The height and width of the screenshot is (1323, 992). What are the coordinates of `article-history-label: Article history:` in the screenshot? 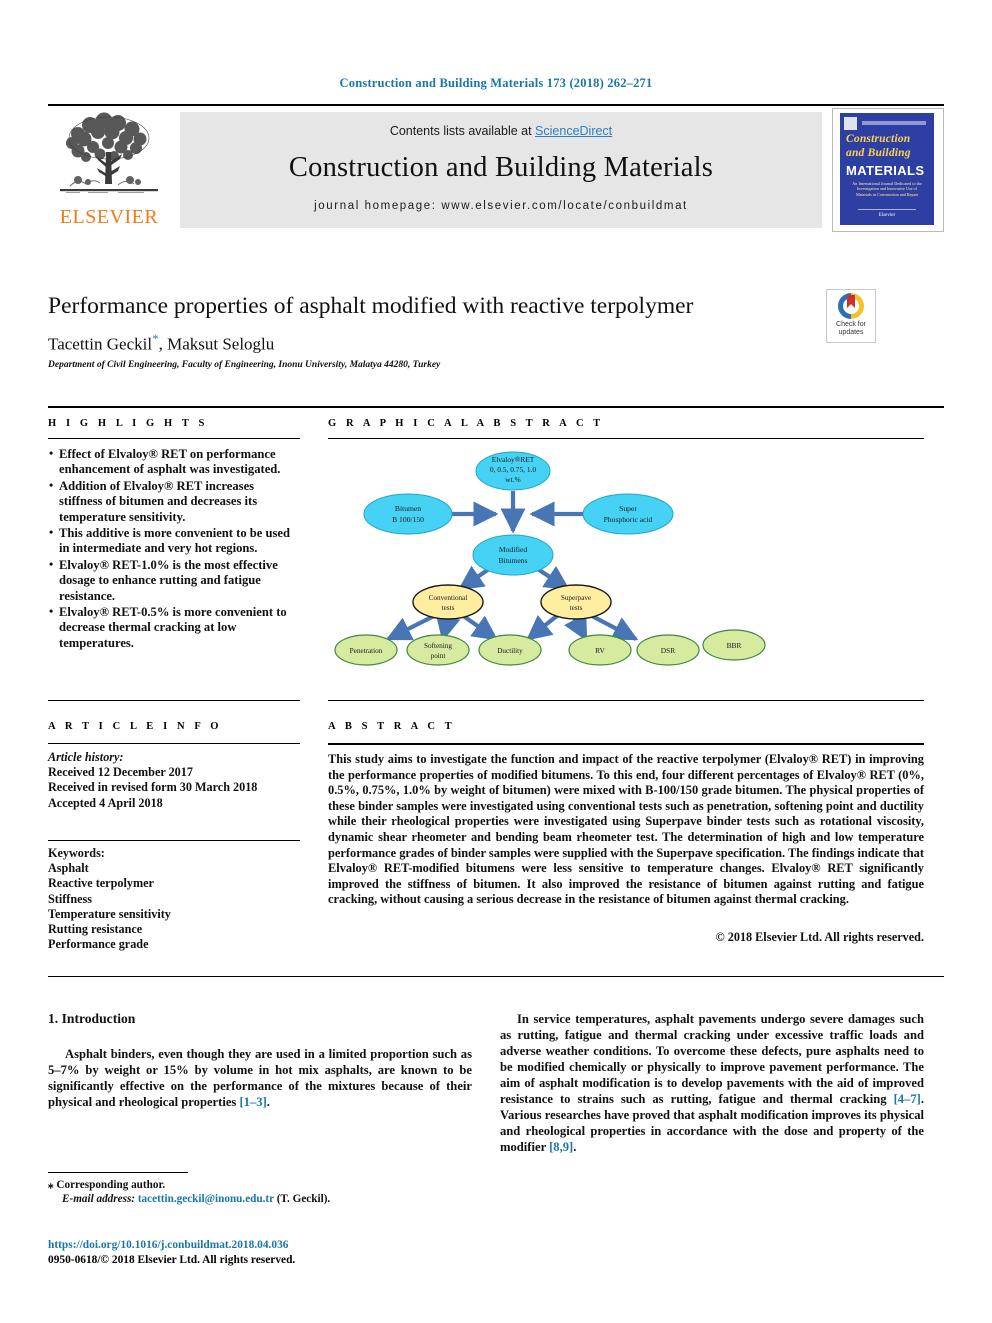 It's located at (86, 757).